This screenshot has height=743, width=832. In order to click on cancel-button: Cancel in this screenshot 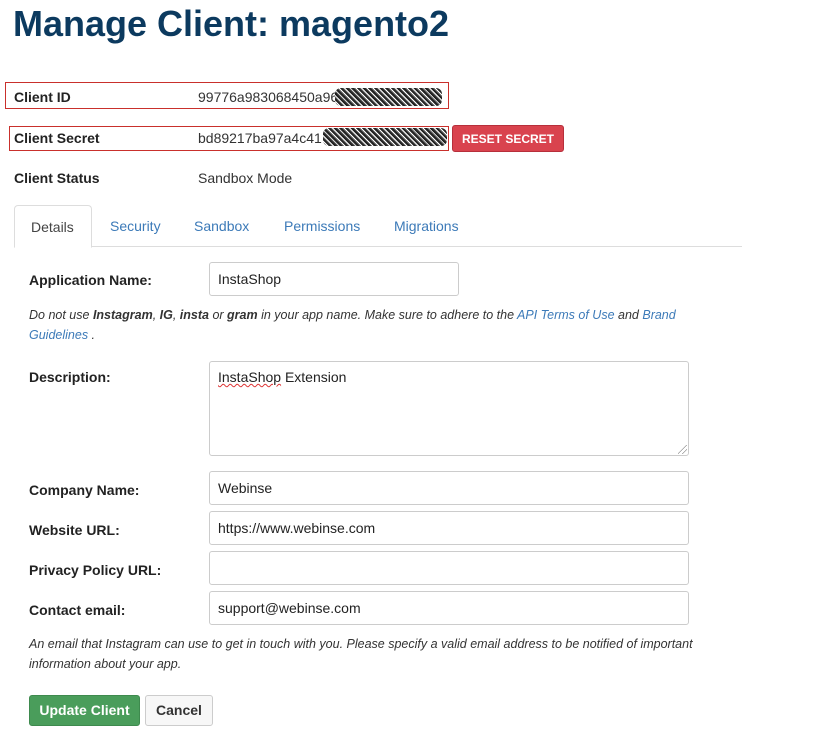, I will do `click(179, 710)`.